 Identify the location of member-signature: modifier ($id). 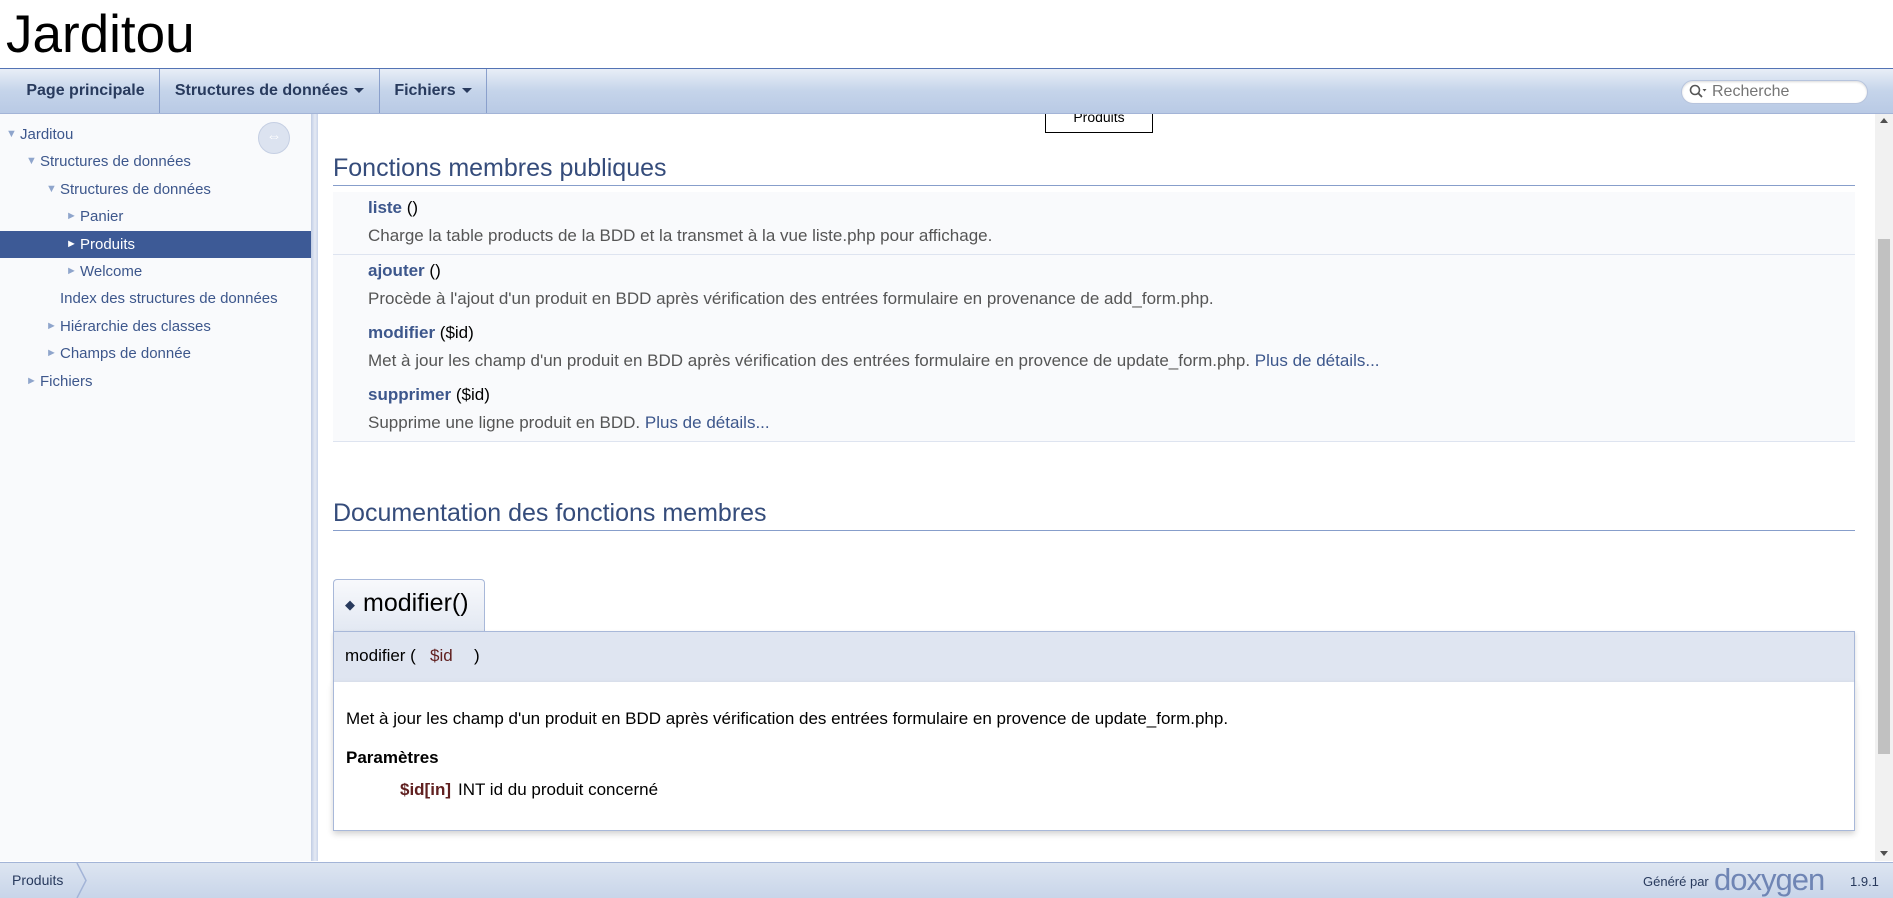
(421, 333).